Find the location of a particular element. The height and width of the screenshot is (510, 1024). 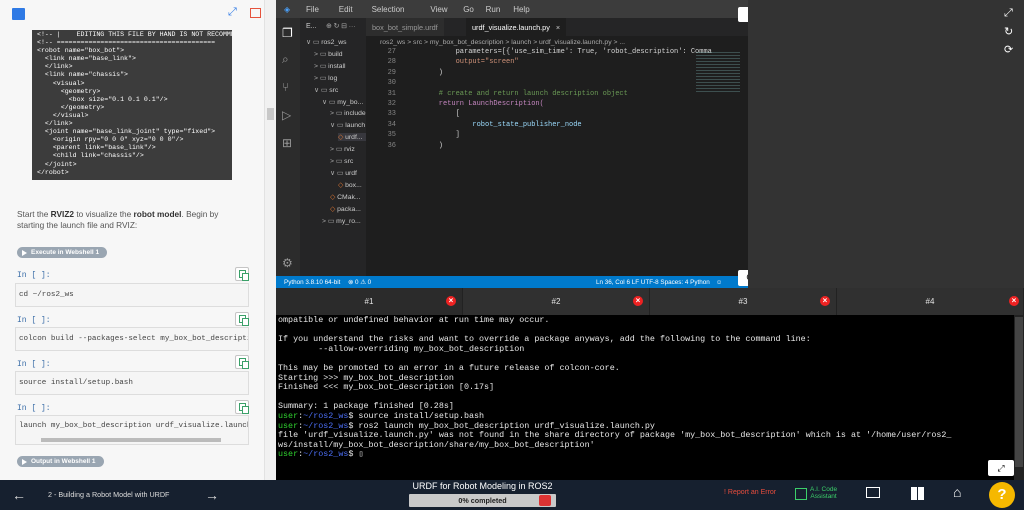

reload-icon: ⟳ is located at coordinates (1008, 49).